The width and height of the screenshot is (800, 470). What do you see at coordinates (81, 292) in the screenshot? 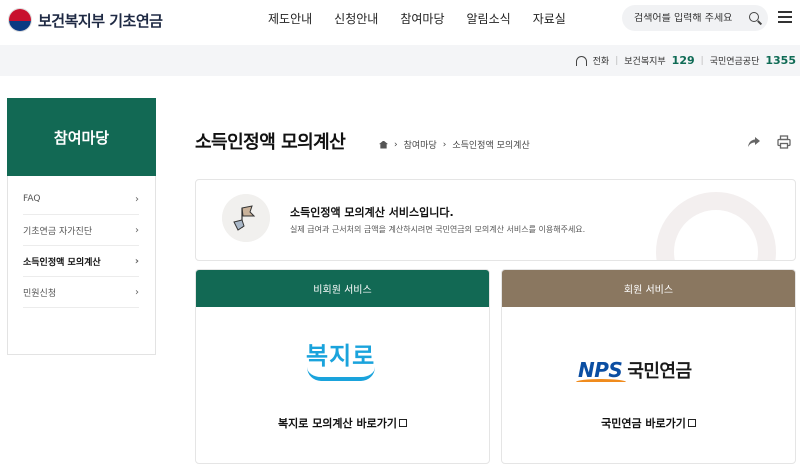
I see `sidebar-item-civil-application: 민원신청 ›` at bounding box center [81, 292].